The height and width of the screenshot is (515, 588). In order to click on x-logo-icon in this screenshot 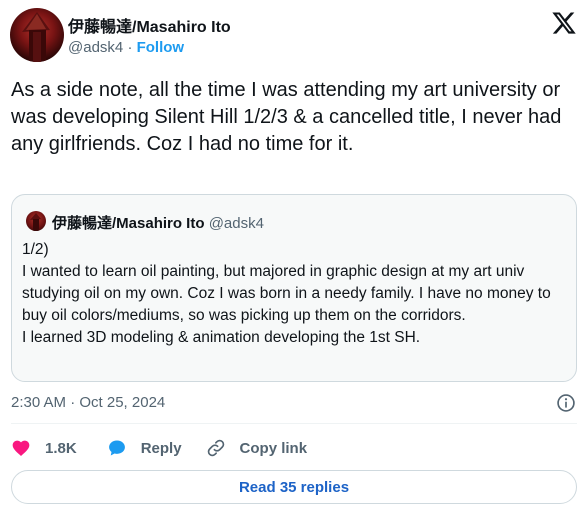, I will do `click(564, 23)`.